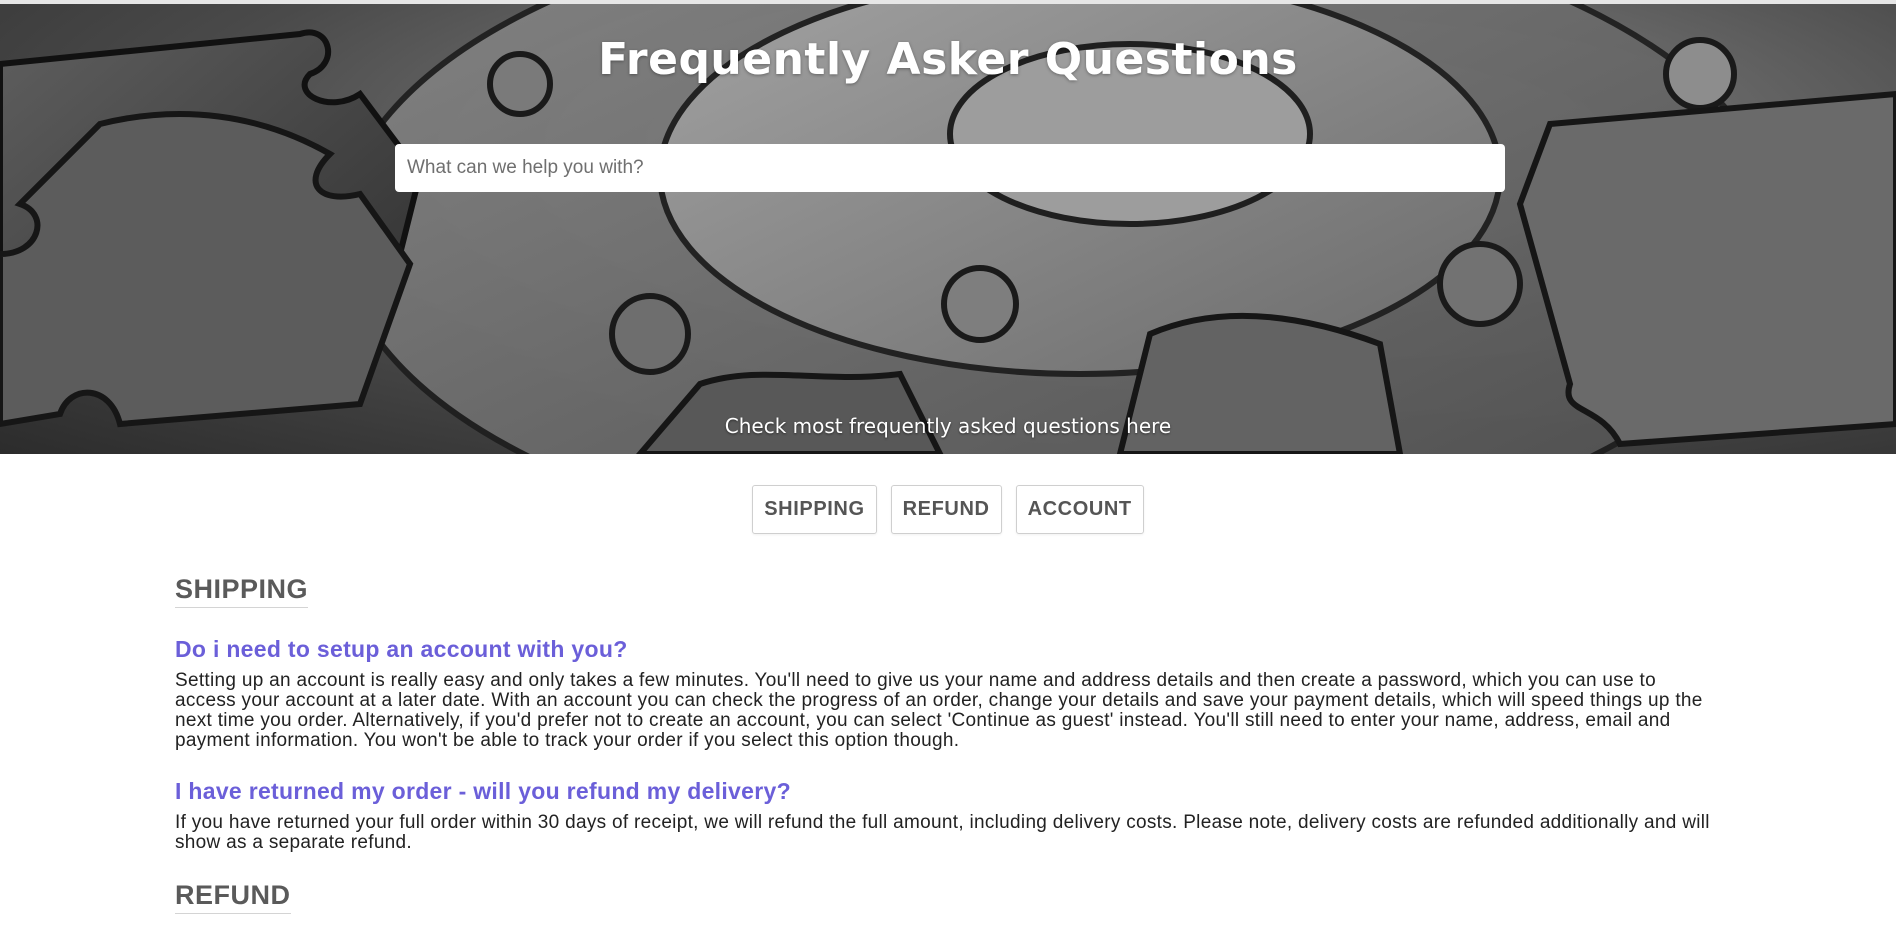  What do you see at coordinates (242, 591) in the screenshot?
I see `section-title: SHIPPING` at bounding box center [242, 591].